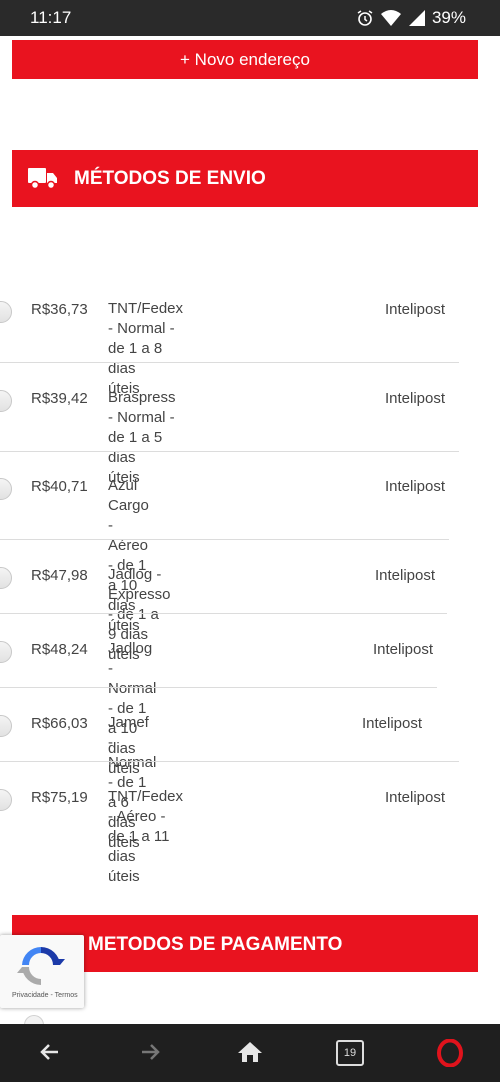  Describe the element at coordinates (59, 797) in the screenshot. I see `shipping-price: R$75,19` at that location.